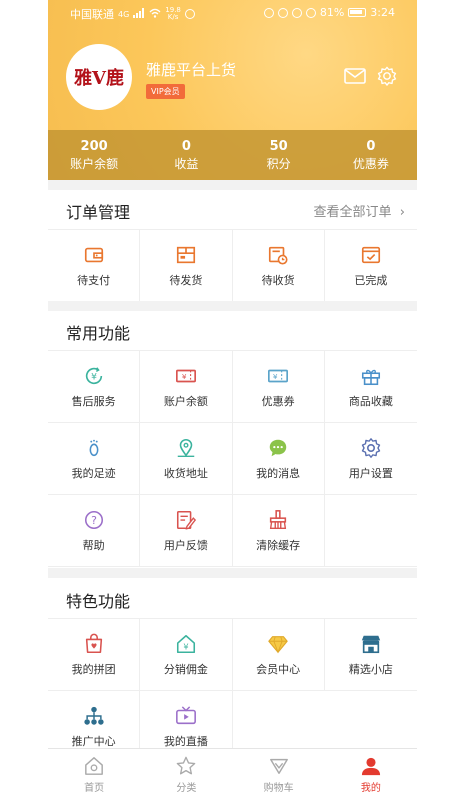 This screenshot has width=450, height=800. Describe the element at coordinates (94, 447) in the screenshot. I see `footprint-icon` at that location.